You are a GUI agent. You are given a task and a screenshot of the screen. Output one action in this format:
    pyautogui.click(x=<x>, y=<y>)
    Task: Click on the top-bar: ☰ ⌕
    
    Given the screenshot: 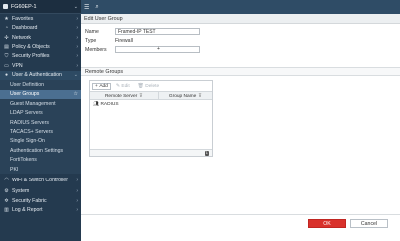 What is the action you would take?
    pyautogui.click(x=240, y=7)
    